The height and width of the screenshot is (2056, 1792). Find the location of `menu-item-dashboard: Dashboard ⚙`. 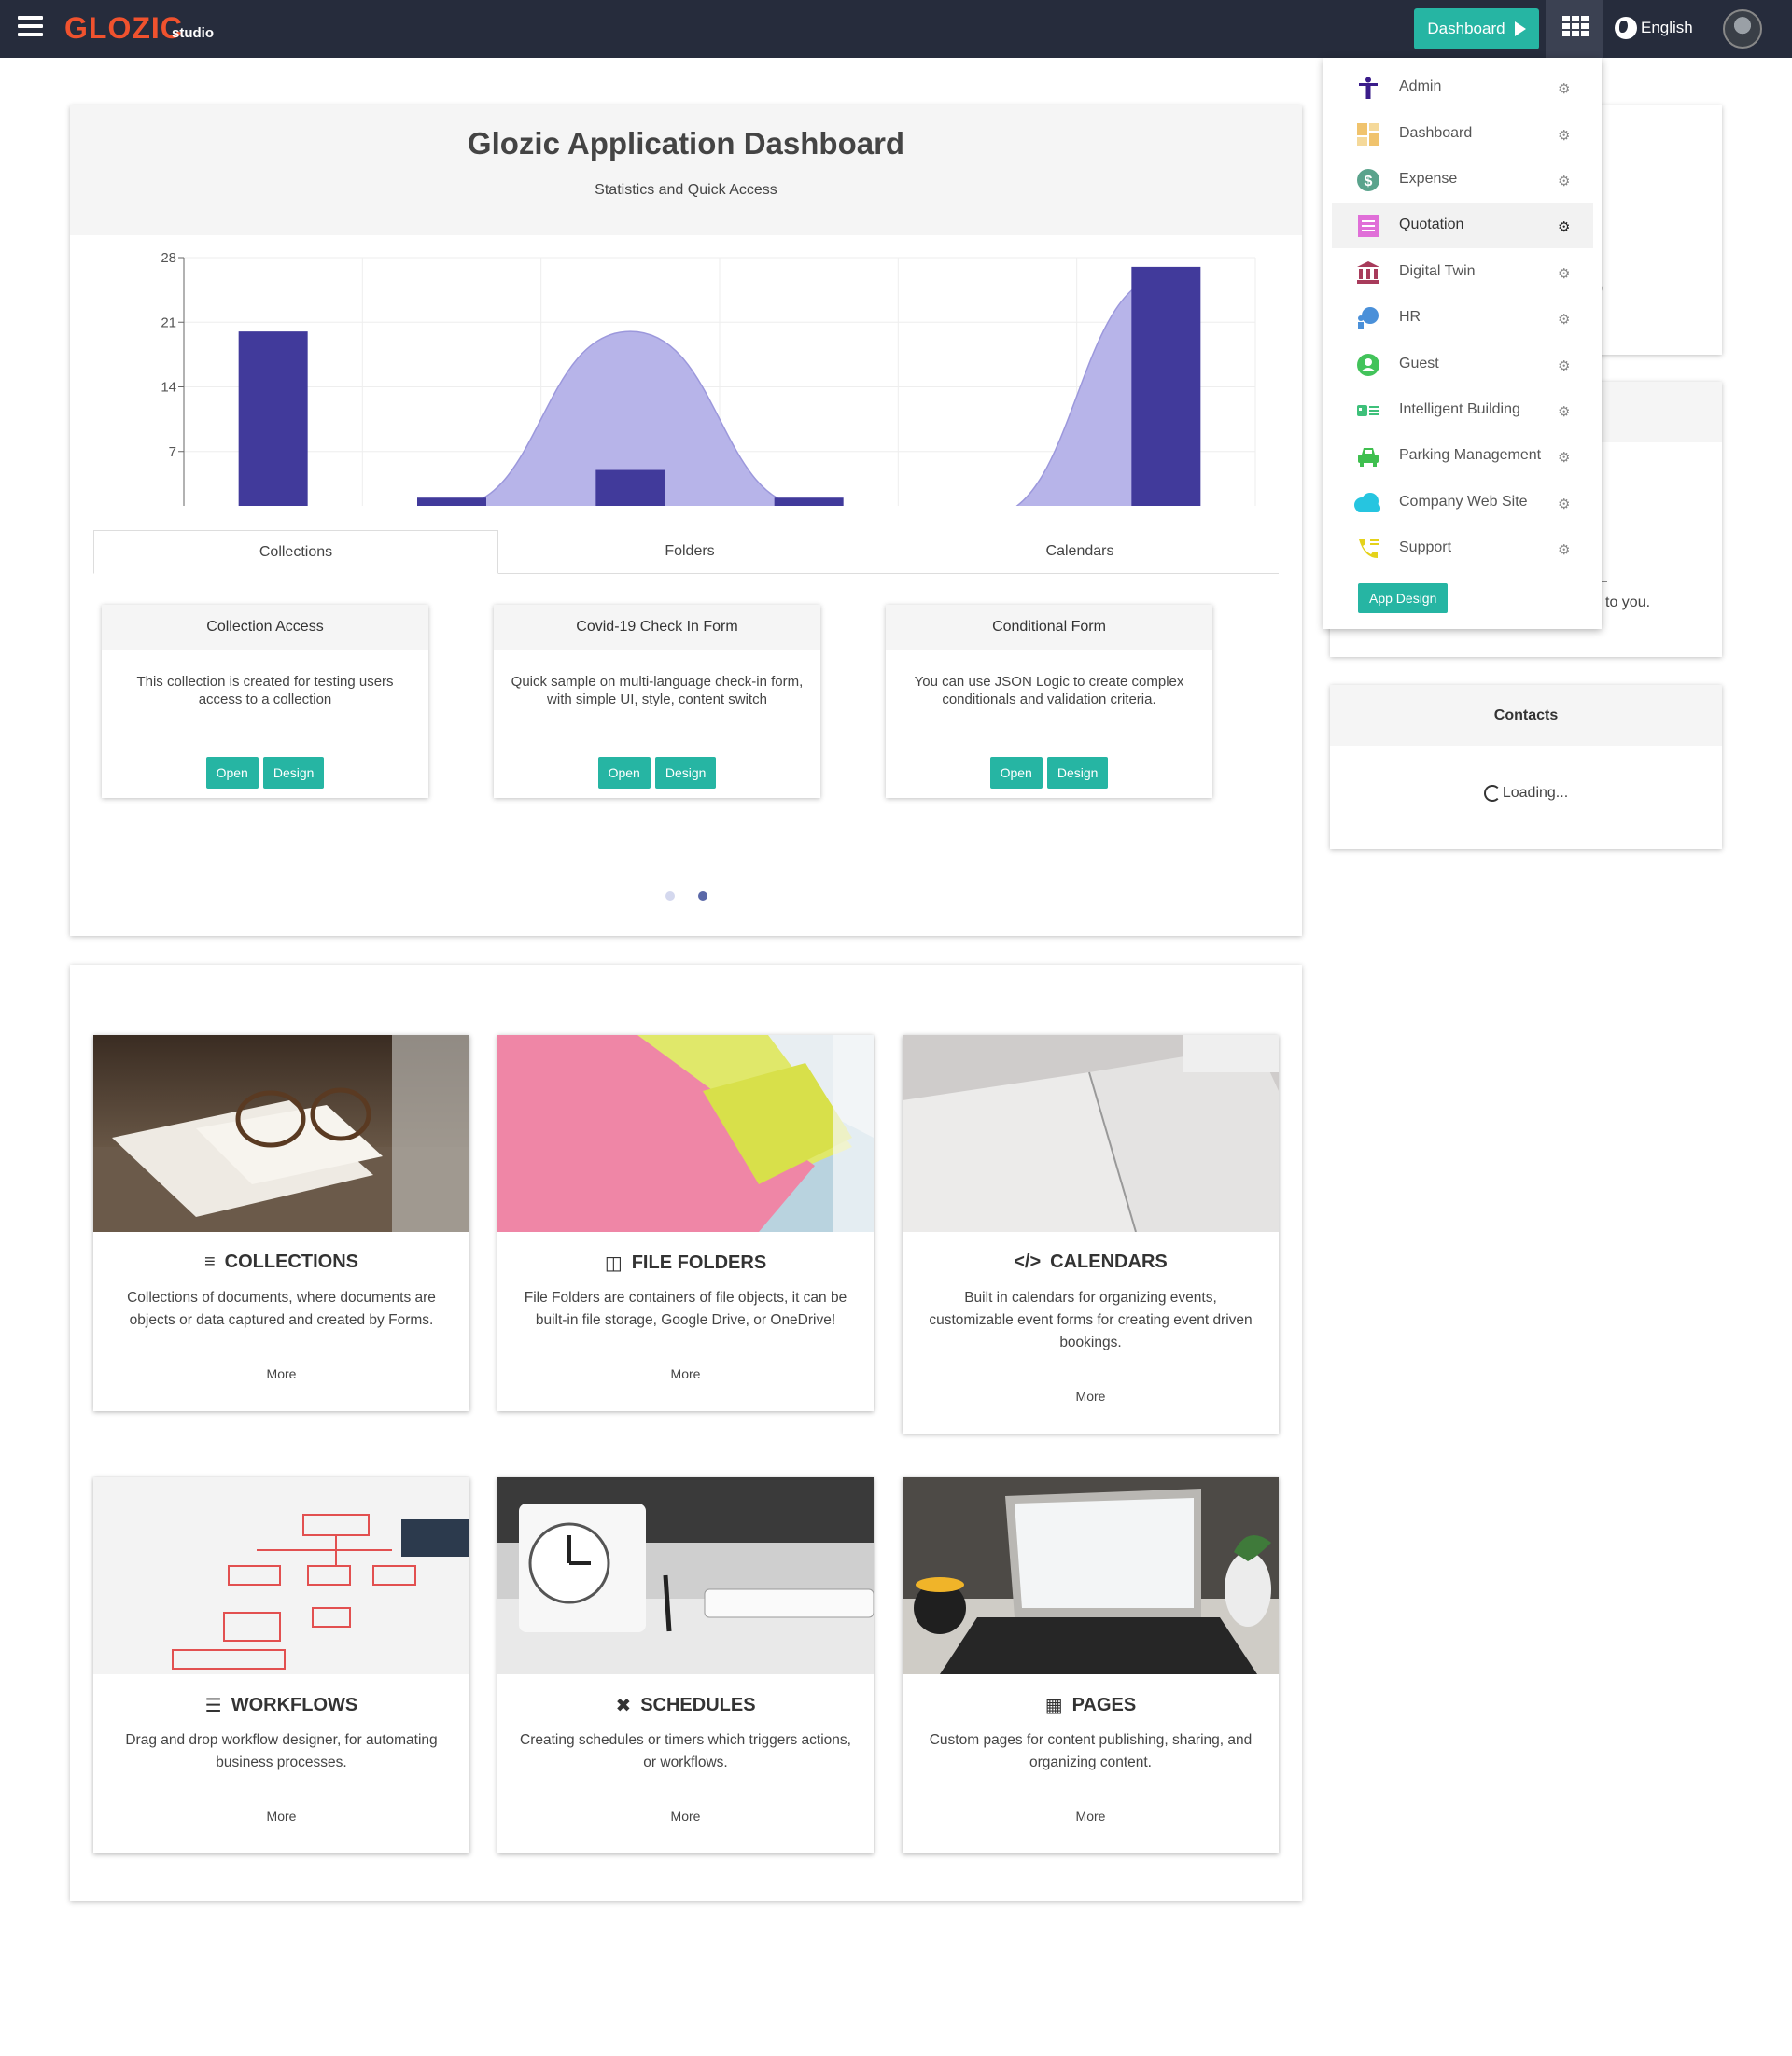

menu-item-dashboard: Dashboard ⚙ is located at coordinates (1462, 134).